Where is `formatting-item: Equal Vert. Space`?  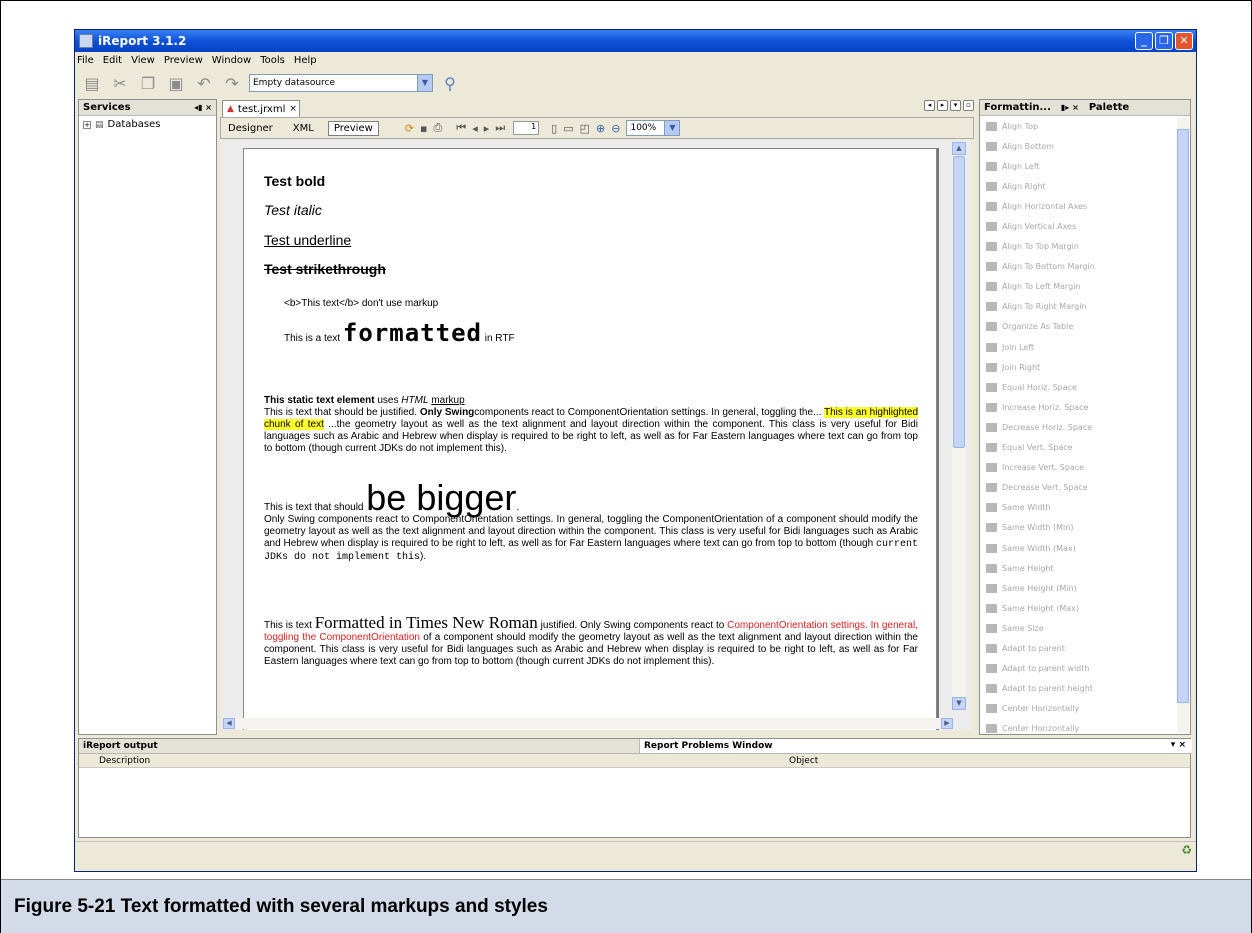 formatting-item: Equal Vert. Space is located at coordinates (1085, 448).